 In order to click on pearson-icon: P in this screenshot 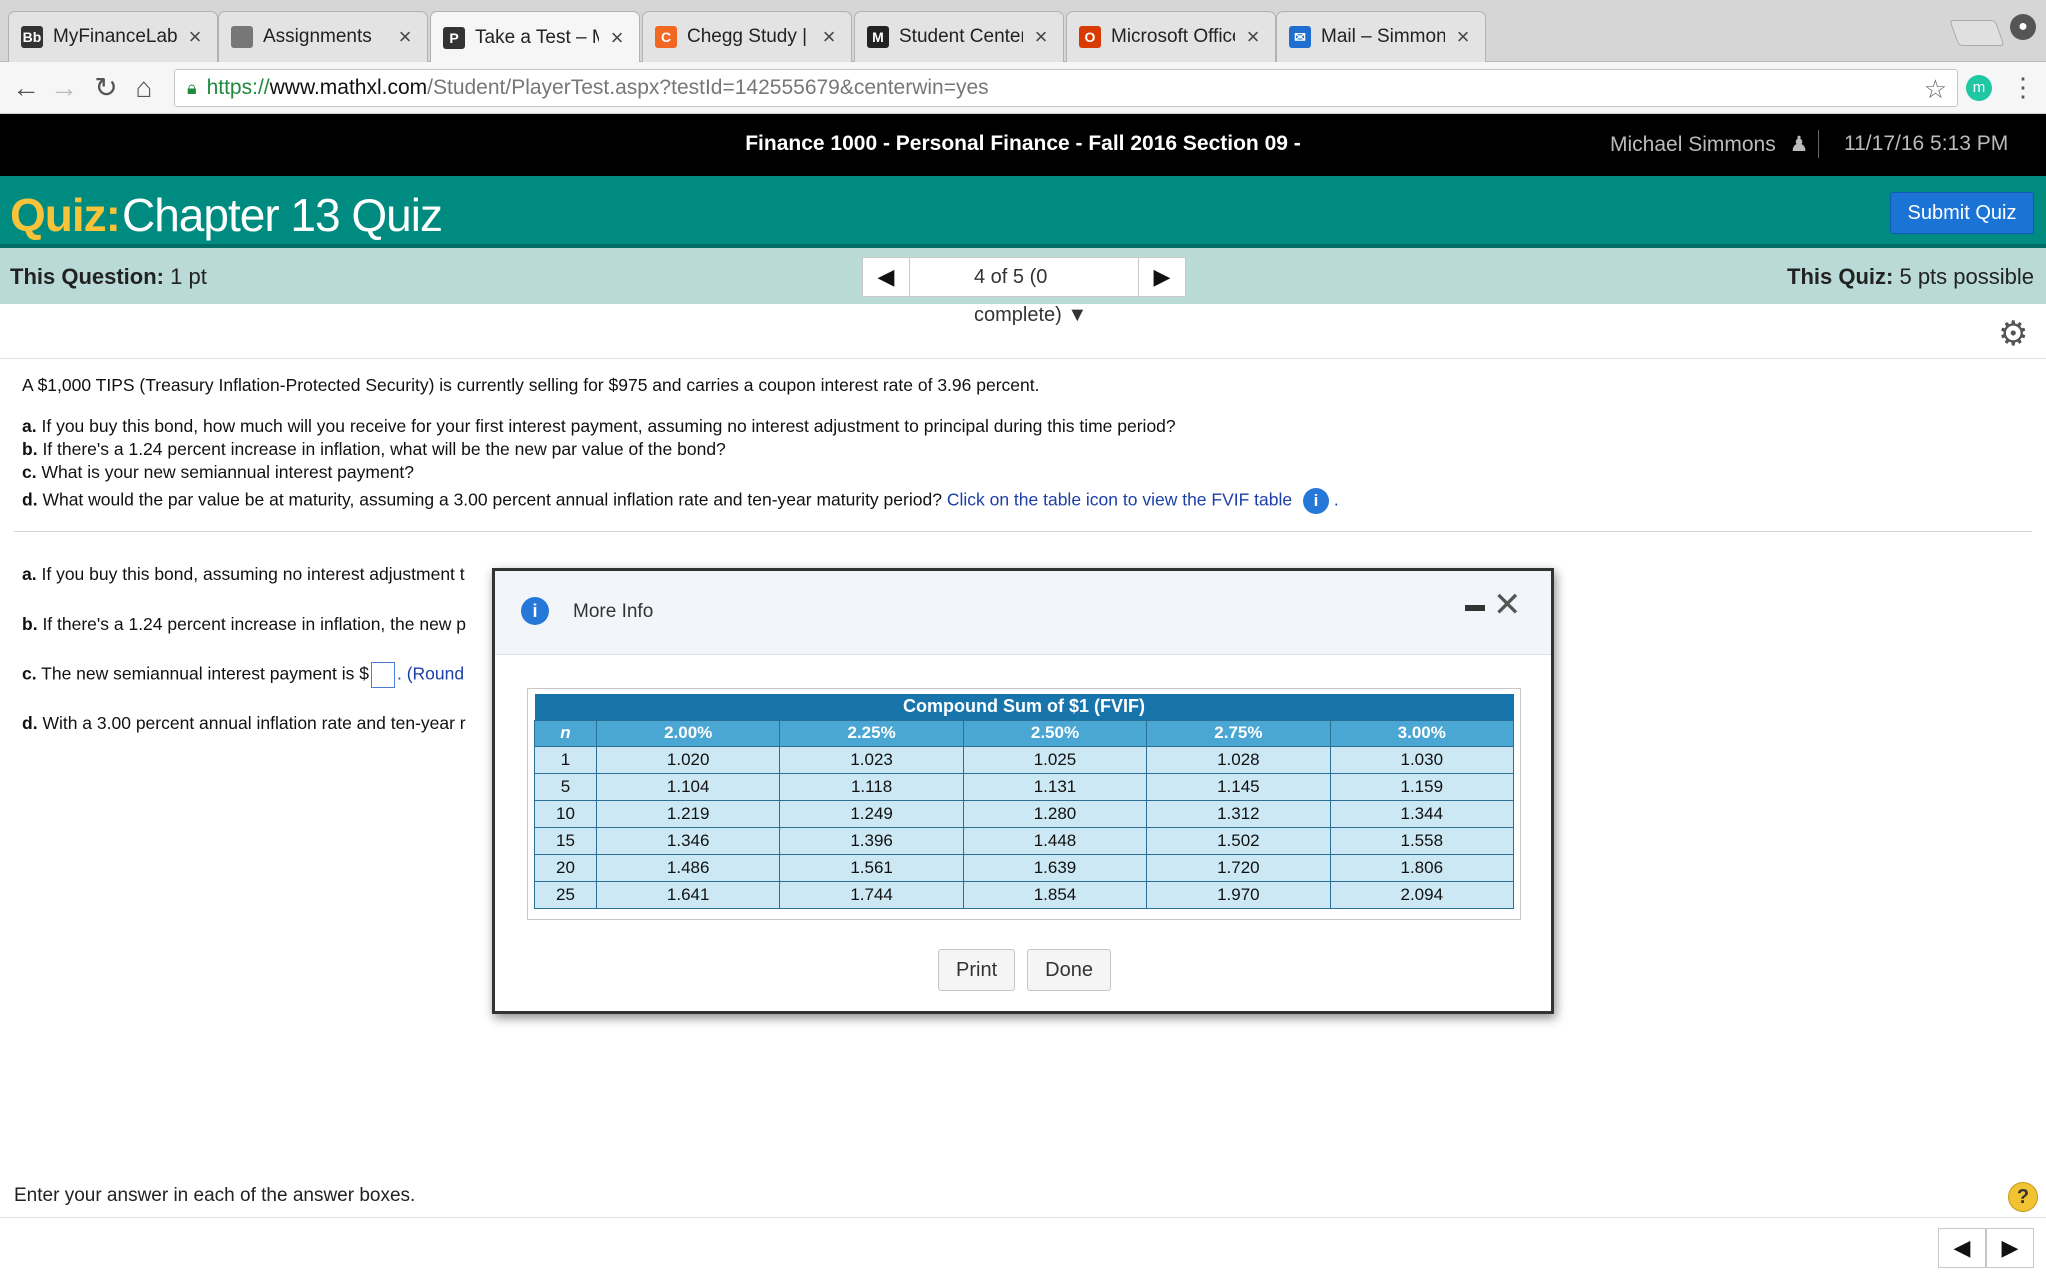, I will do `click(454, 37)`.